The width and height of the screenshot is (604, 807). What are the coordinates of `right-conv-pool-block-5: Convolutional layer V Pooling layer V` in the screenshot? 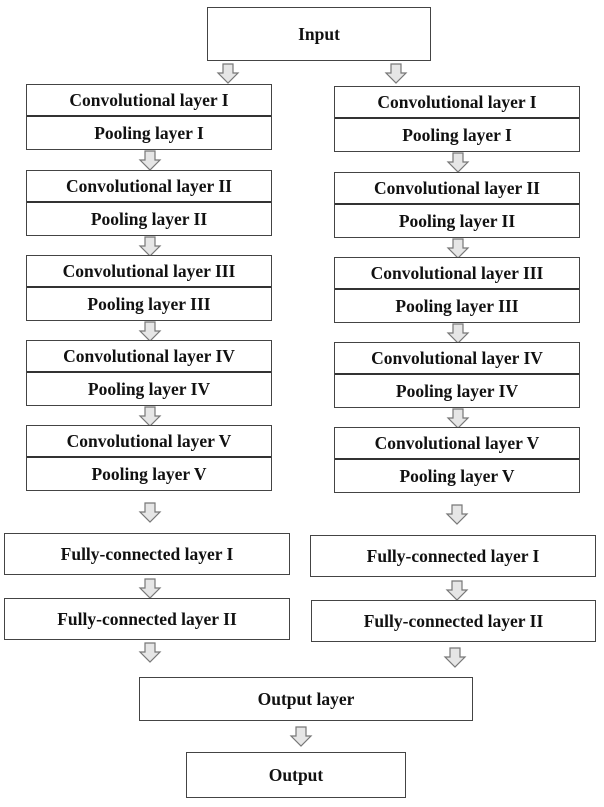 It's located at (457, 460).